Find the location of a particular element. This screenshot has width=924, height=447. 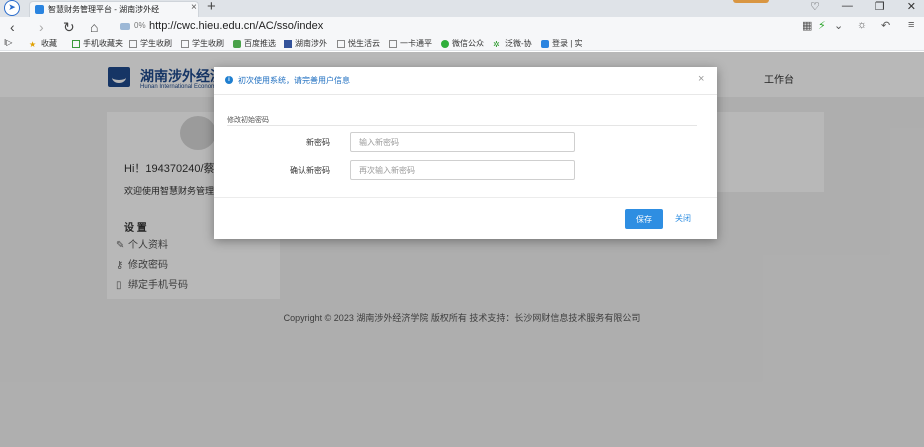

bookmark-label: 微信公众 is located at coordinates (468, 43).